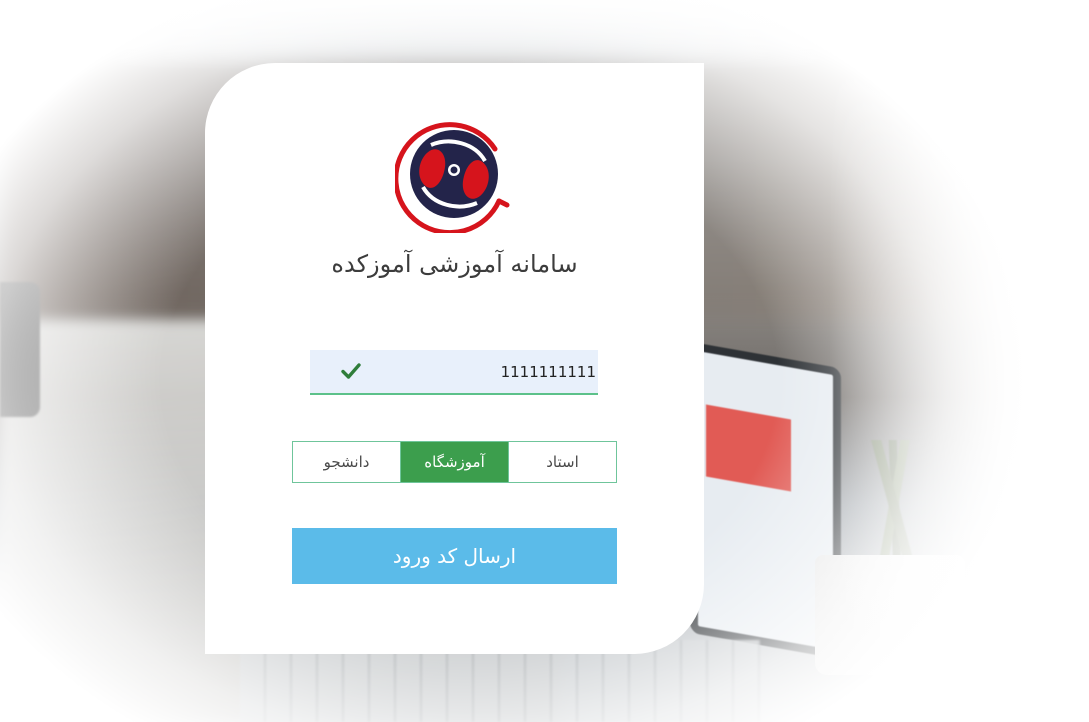  Describe the element at coordinates (454, 556) in the screenshot. I see `send-code-button: ارسال کد ورود` at that location.